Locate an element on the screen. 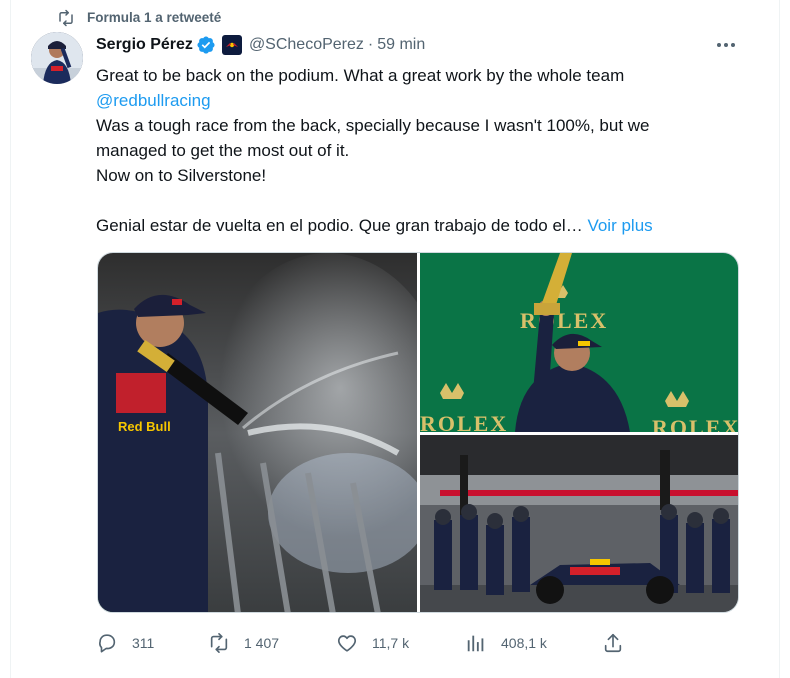  analytics-icon is located at coordinates (475, 643).